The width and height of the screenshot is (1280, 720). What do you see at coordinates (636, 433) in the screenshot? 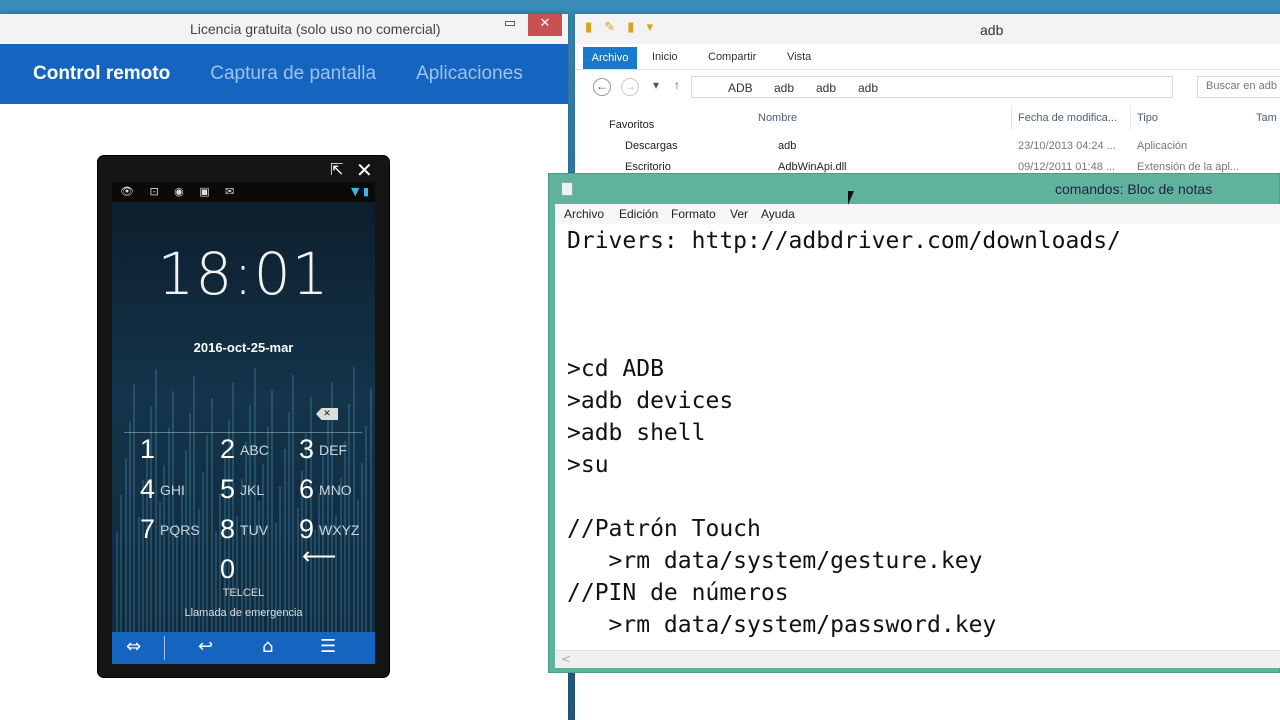
I see `notepad-line: >adb shell` at bounding box center [636, 433].